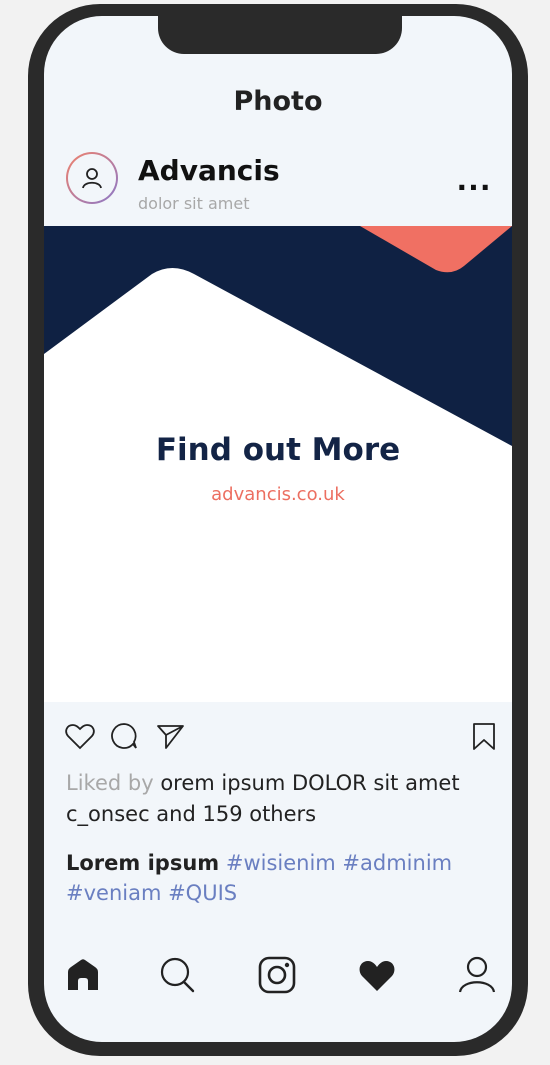 The height and width of the screenshot is (1065, 550). I want to click on profile-subtitle: dolor sit amet, so click(194, 203).